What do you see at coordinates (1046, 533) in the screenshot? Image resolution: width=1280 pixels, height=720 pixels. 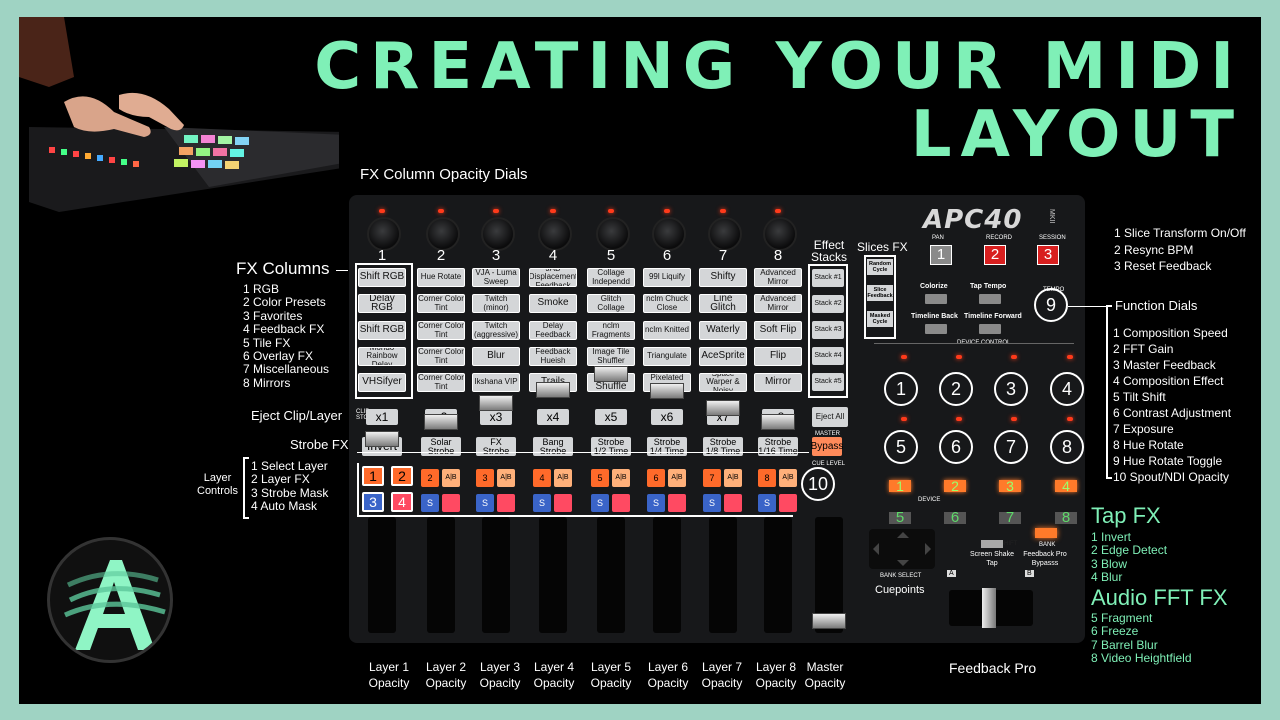 I see `feedback-pro-bypass-button` at bounding box center [1046, 533].